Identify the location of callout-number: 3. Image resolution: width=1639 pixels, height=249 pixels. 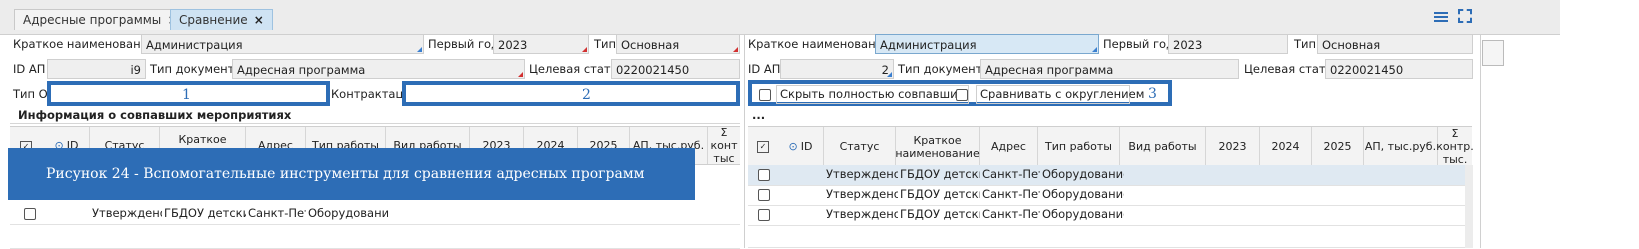
(1152, 94).